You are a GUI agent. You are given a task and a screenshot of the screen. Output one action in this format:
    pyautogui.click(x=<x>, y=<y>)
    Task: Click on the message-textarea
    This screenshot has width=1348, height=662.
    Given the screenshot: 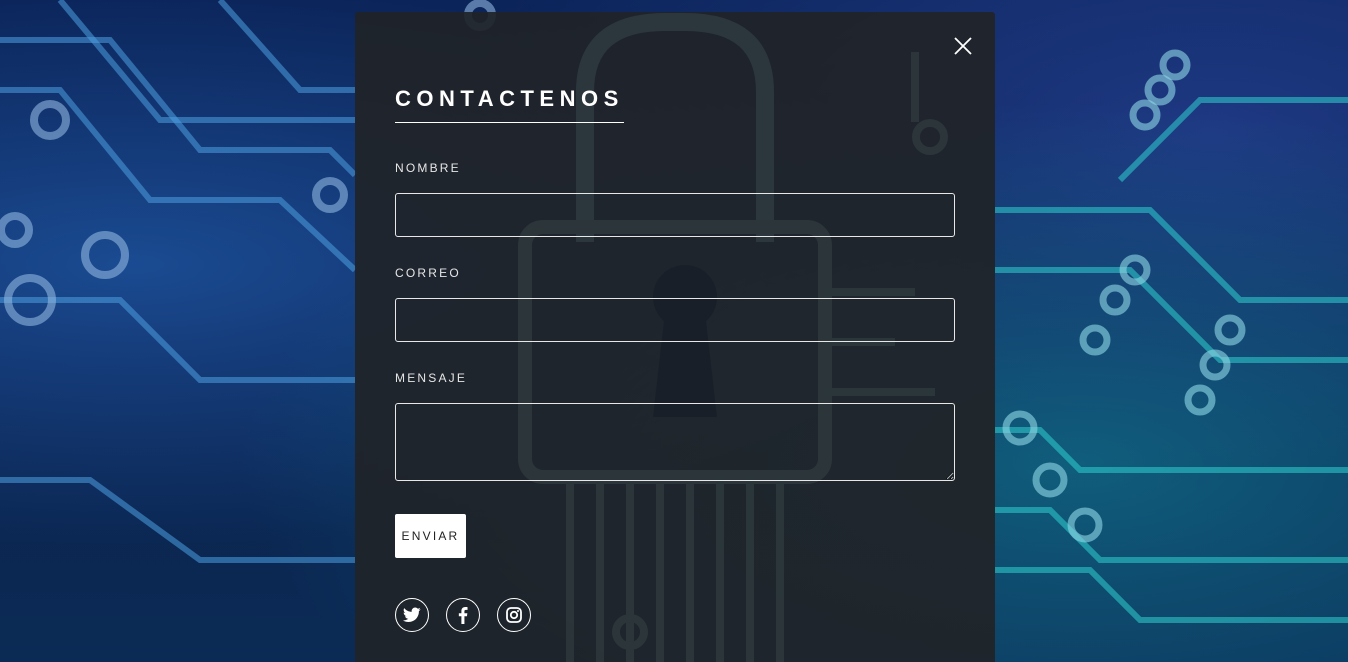 What is the action you would take?
    pyautogui.click(x=675, y=442)
    